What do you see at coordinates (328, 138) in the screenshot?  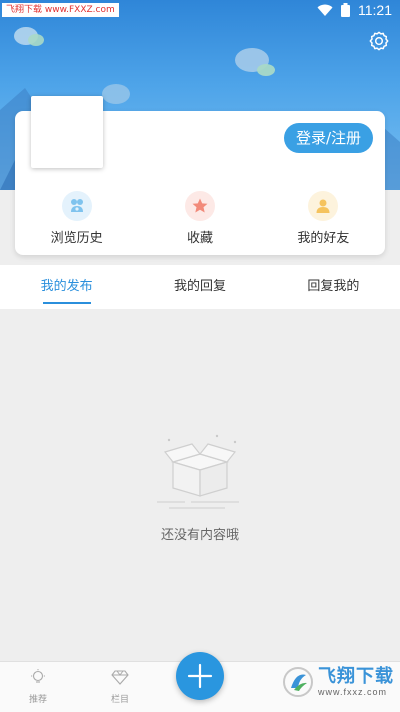 I see `login-register-button: 登录/注册` at bounding box center [328, 138].